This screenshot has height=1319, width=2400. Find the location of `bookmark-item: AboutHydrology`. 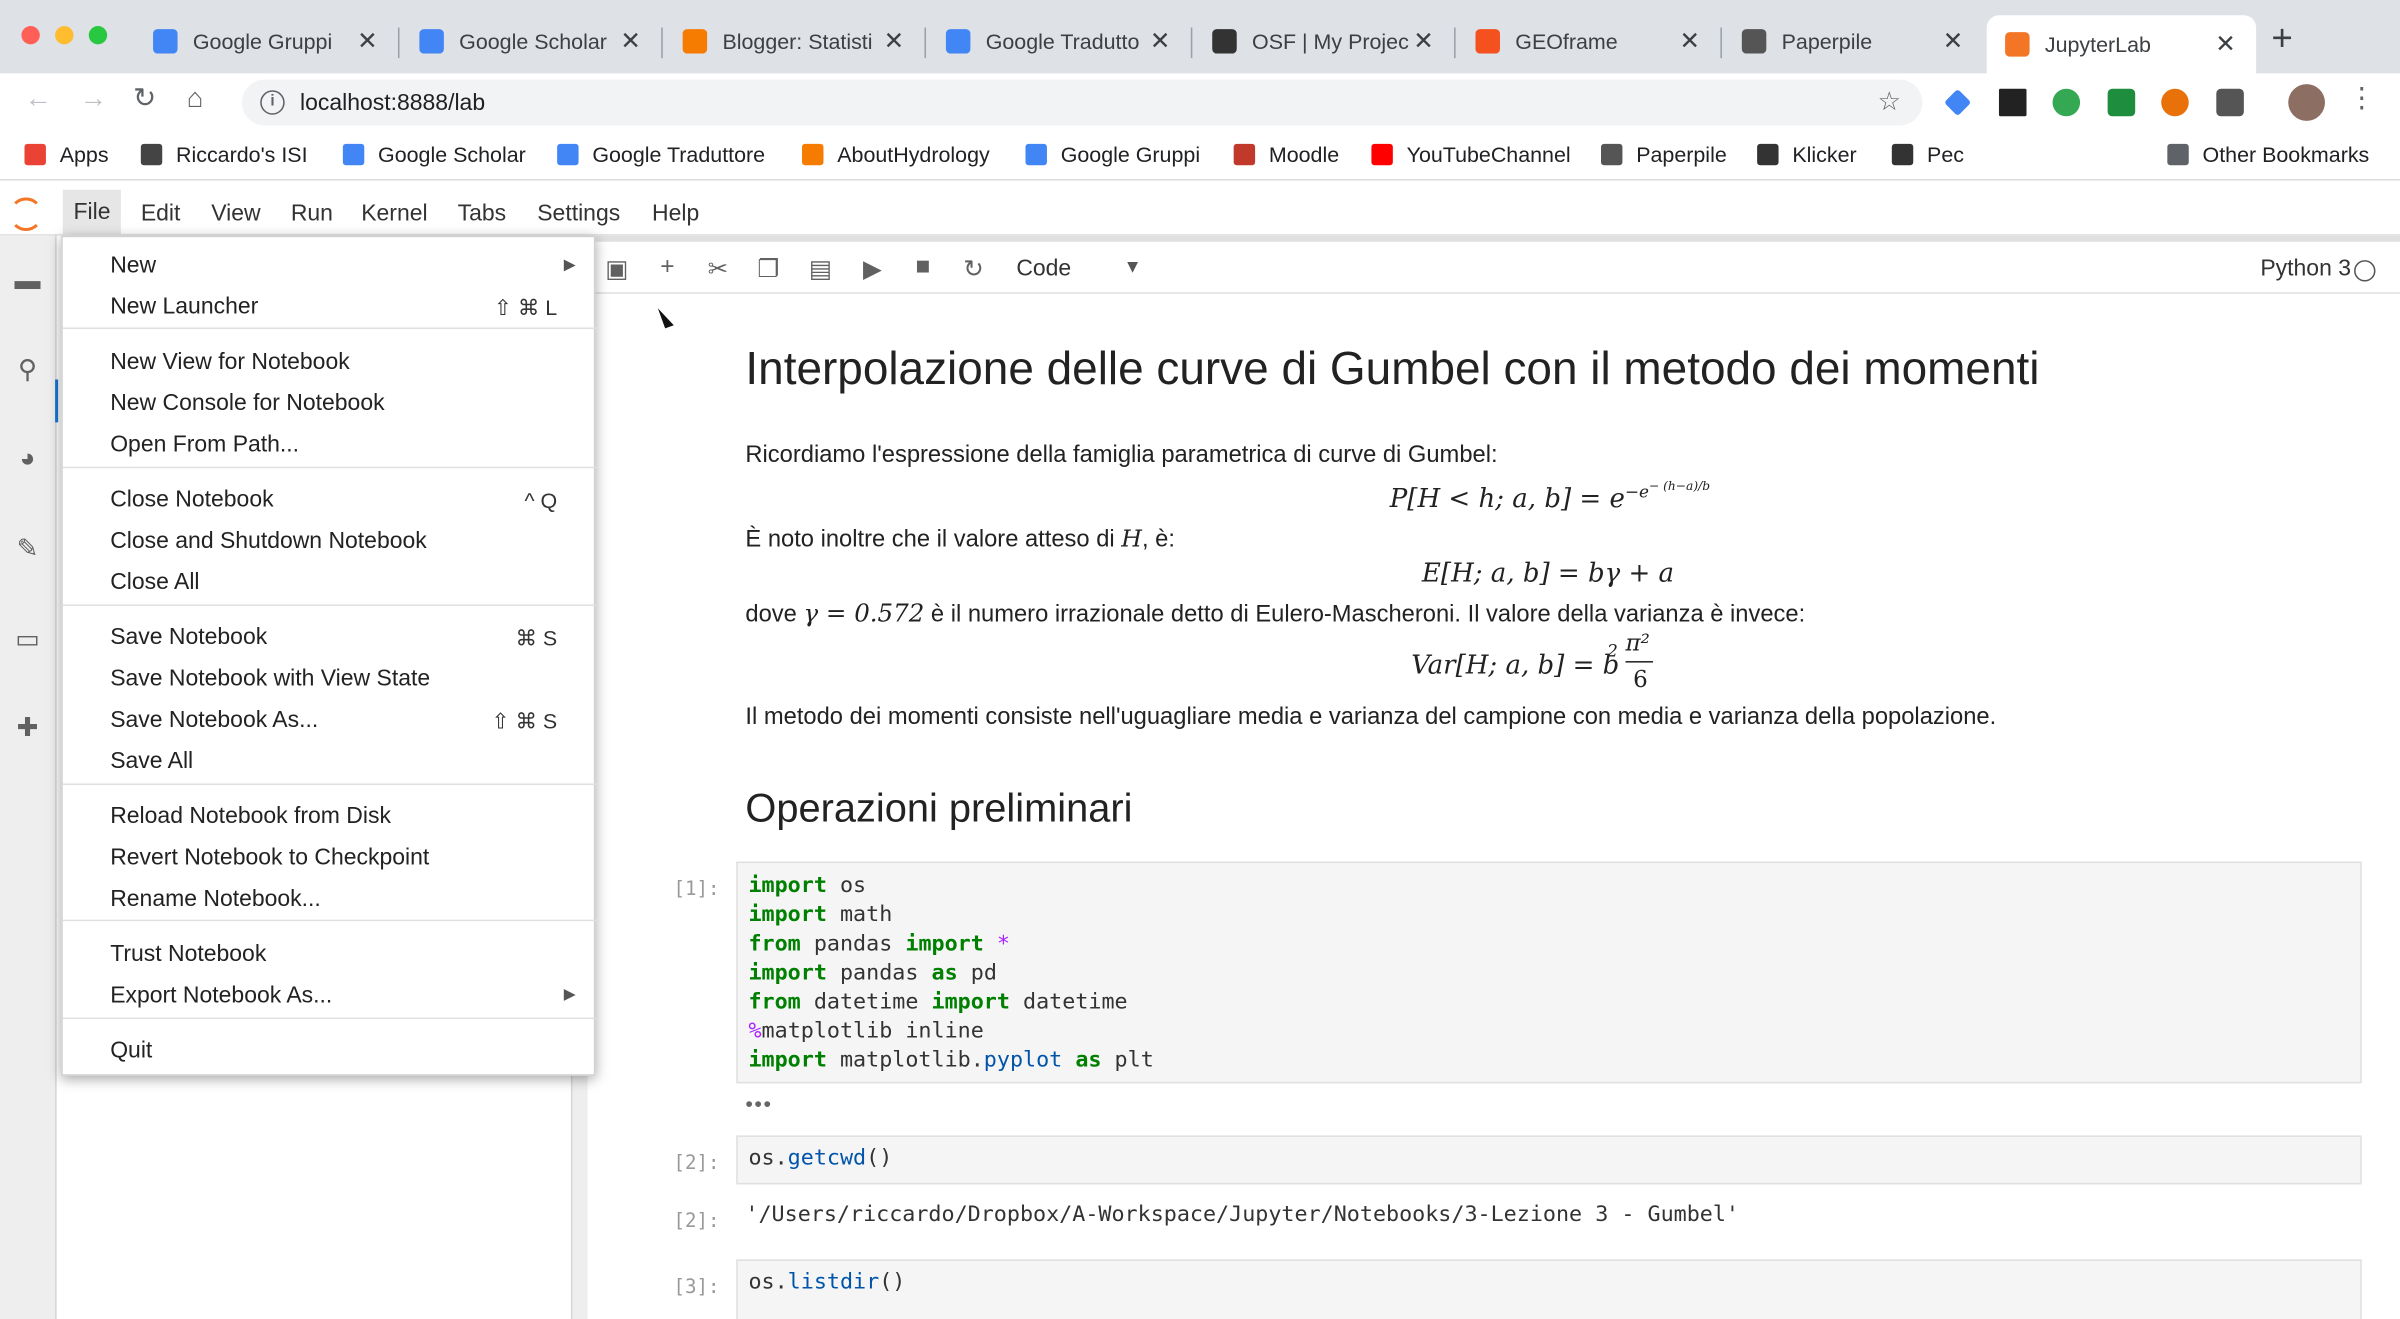

bookmark-item: AboutHydrology is located at coordinates (896, 154).